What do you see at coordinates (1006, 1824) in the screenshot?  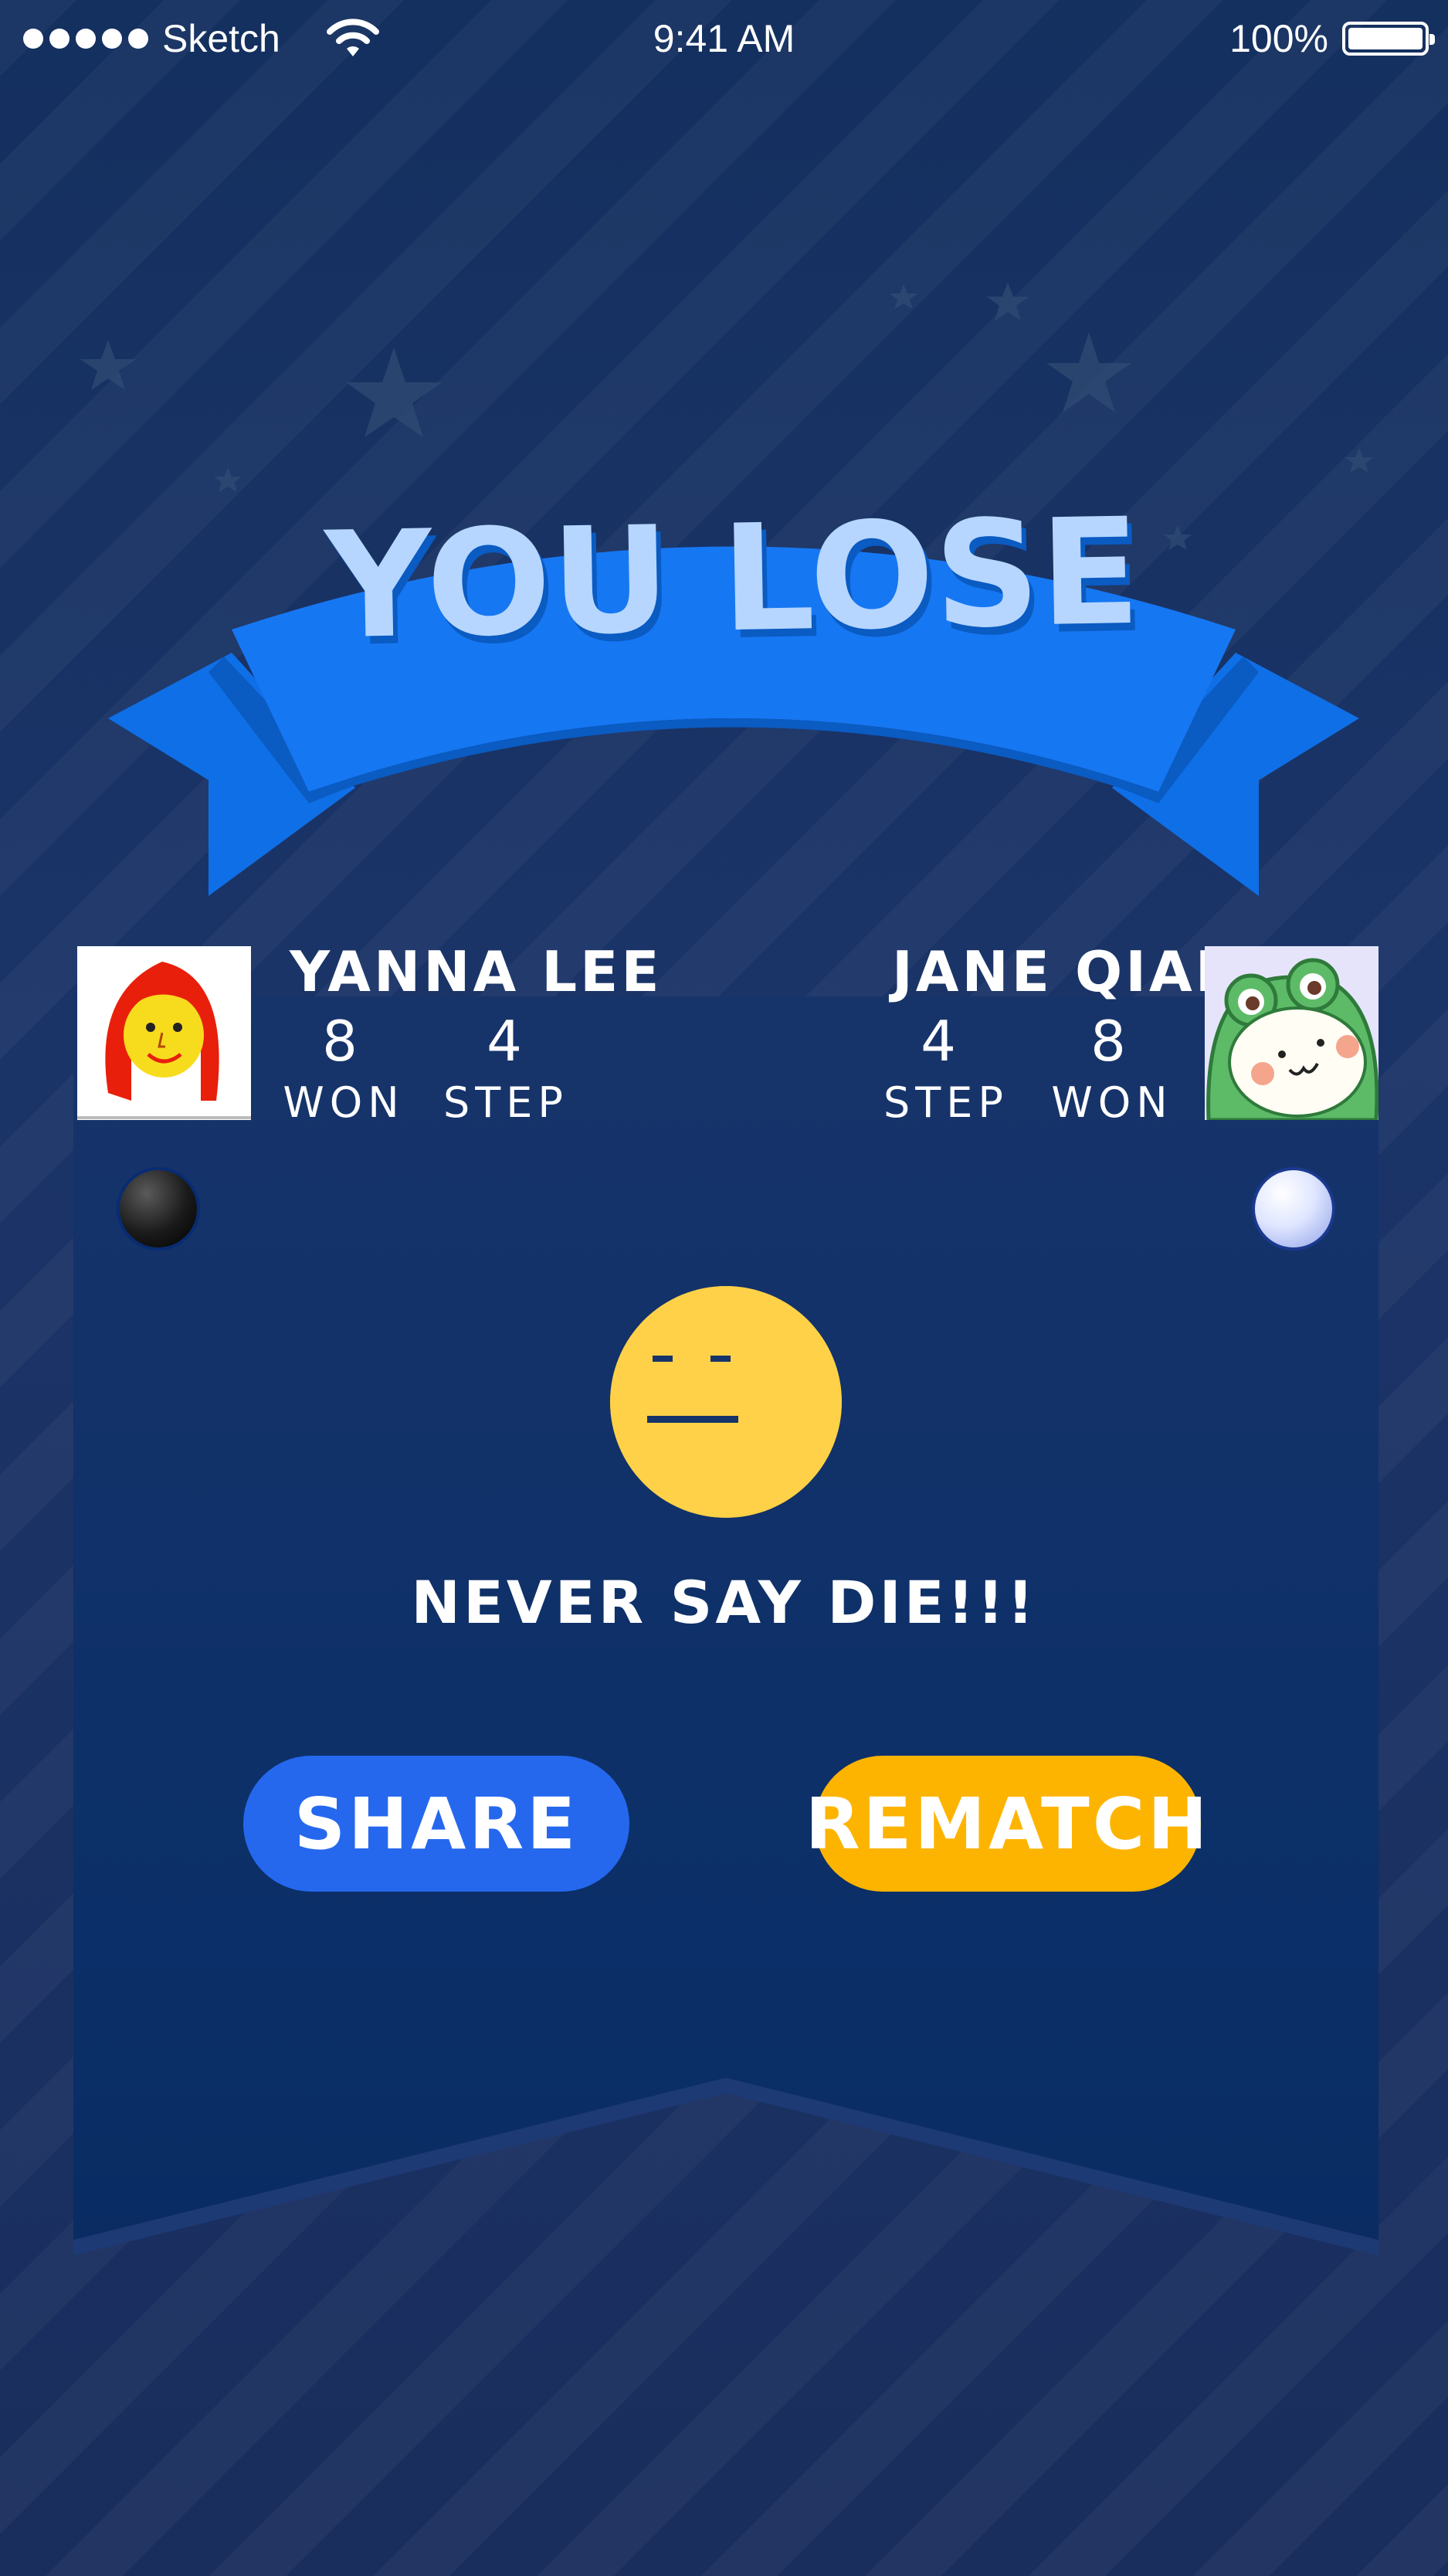 I see `rematch-button: REMATCH` at bounding box center [1006, 1824].